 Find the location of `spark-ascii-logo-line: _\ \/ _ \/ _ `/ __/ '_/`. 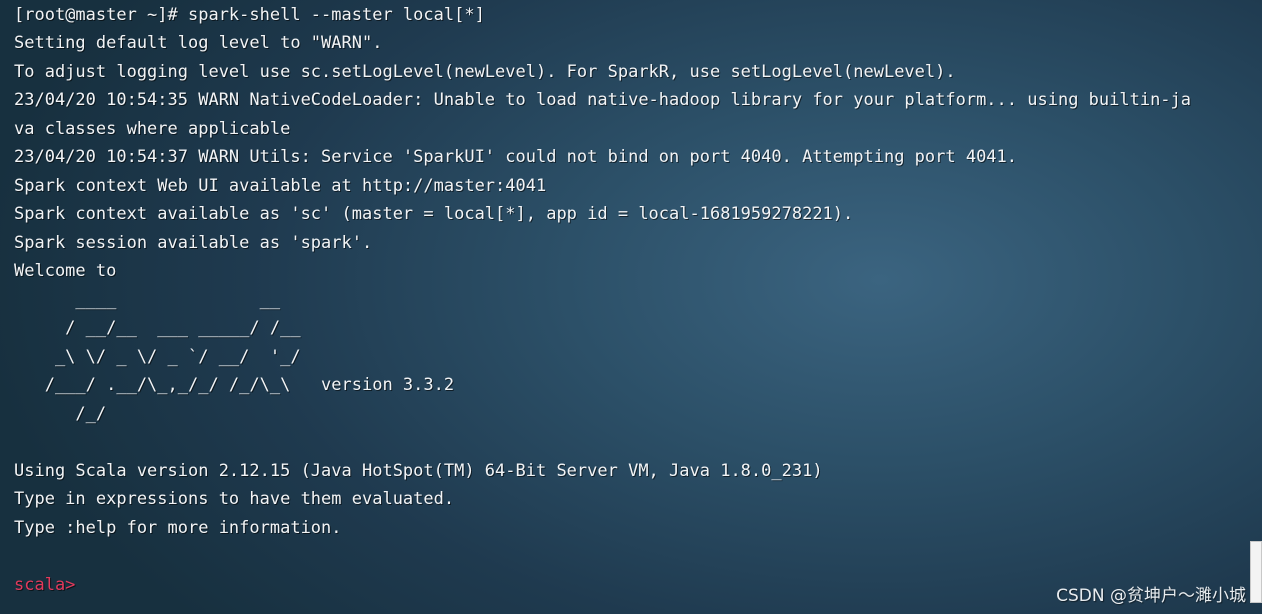

spark-ascii-logo-line: _\ \/ _ \/ _ `/ __/ '_/ is located at coordinates (157, 357).